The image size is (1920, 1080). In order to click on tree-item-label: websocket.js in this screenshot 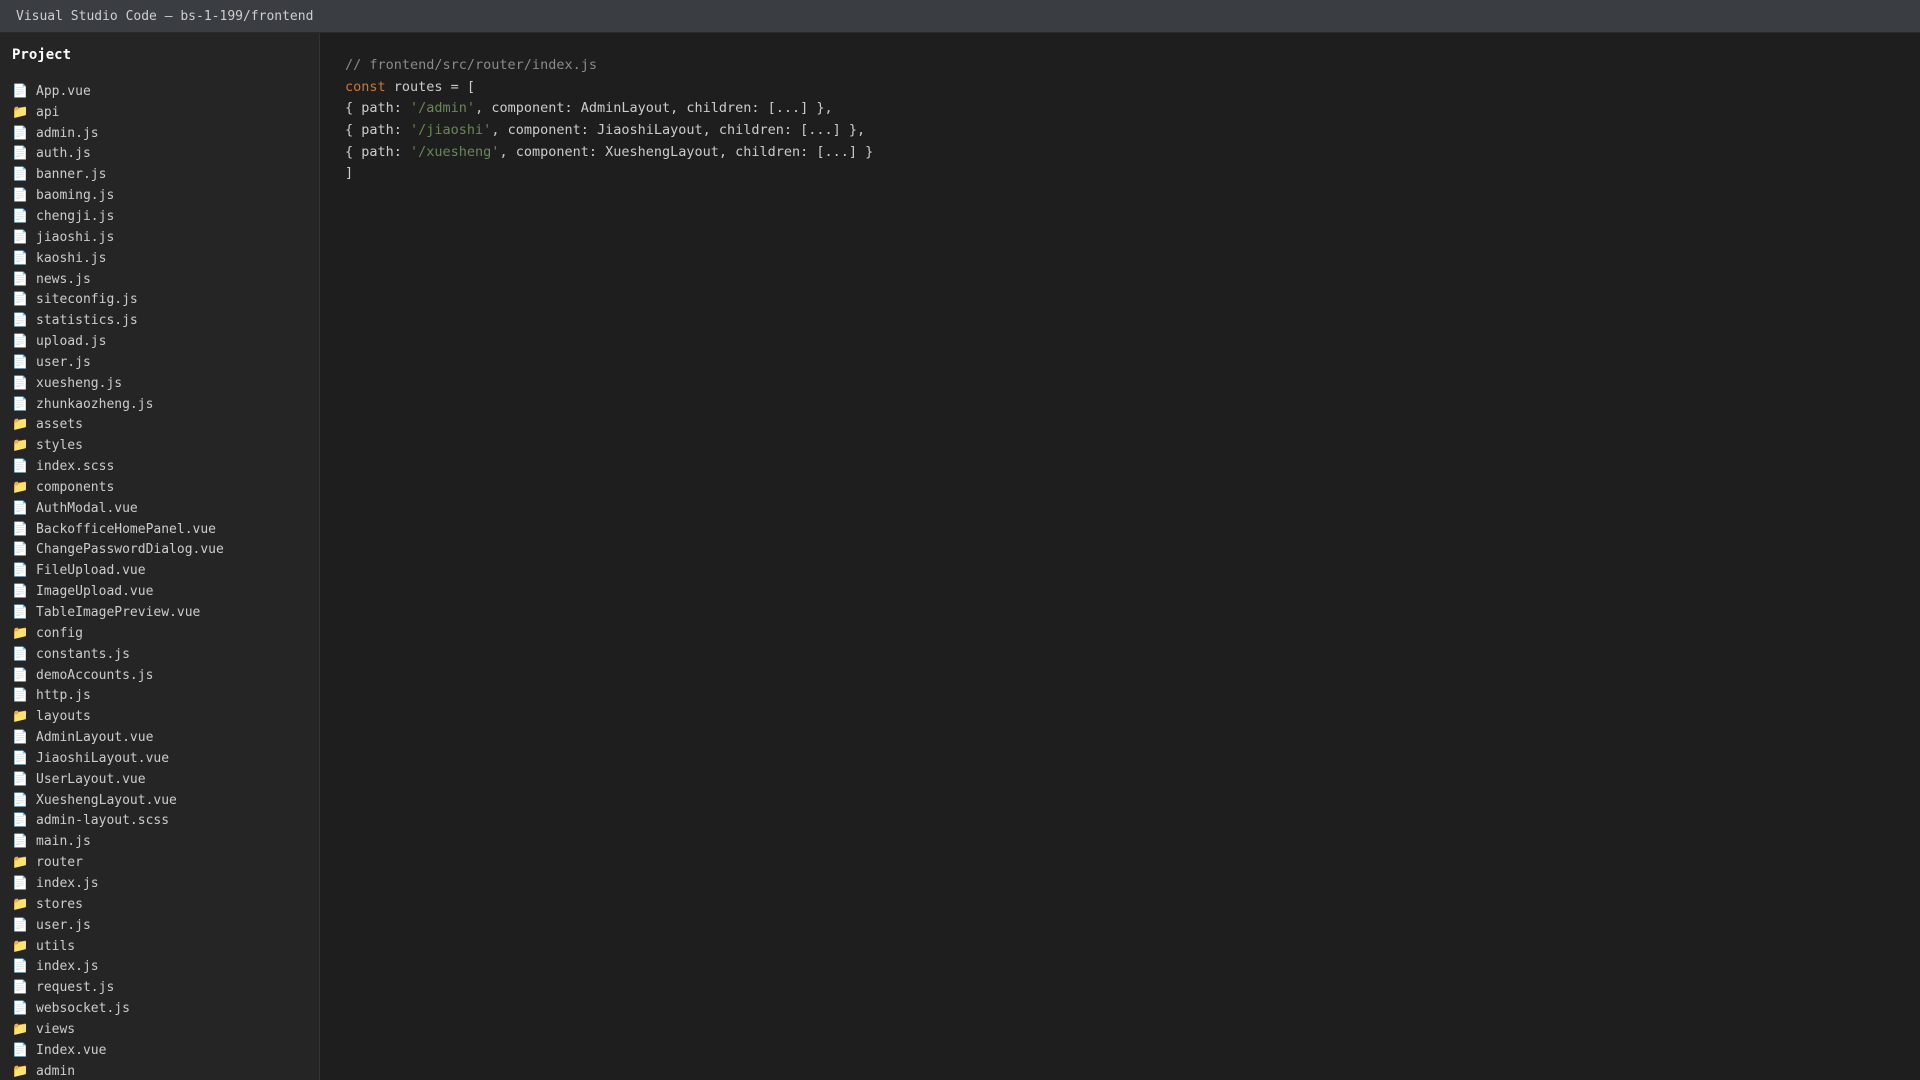, I will do `click(83, 1009)`.